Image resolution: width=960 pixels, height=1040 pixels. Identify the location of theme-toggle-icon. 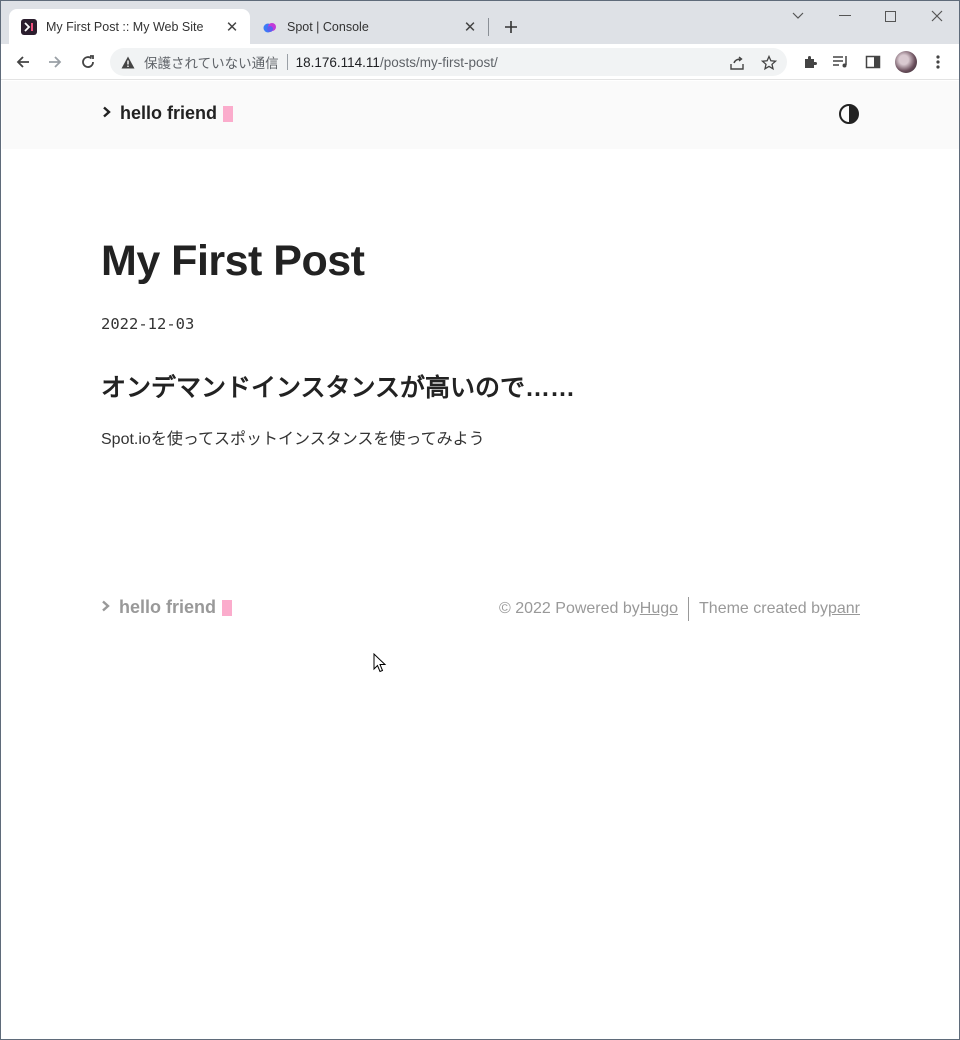
(849, 114).